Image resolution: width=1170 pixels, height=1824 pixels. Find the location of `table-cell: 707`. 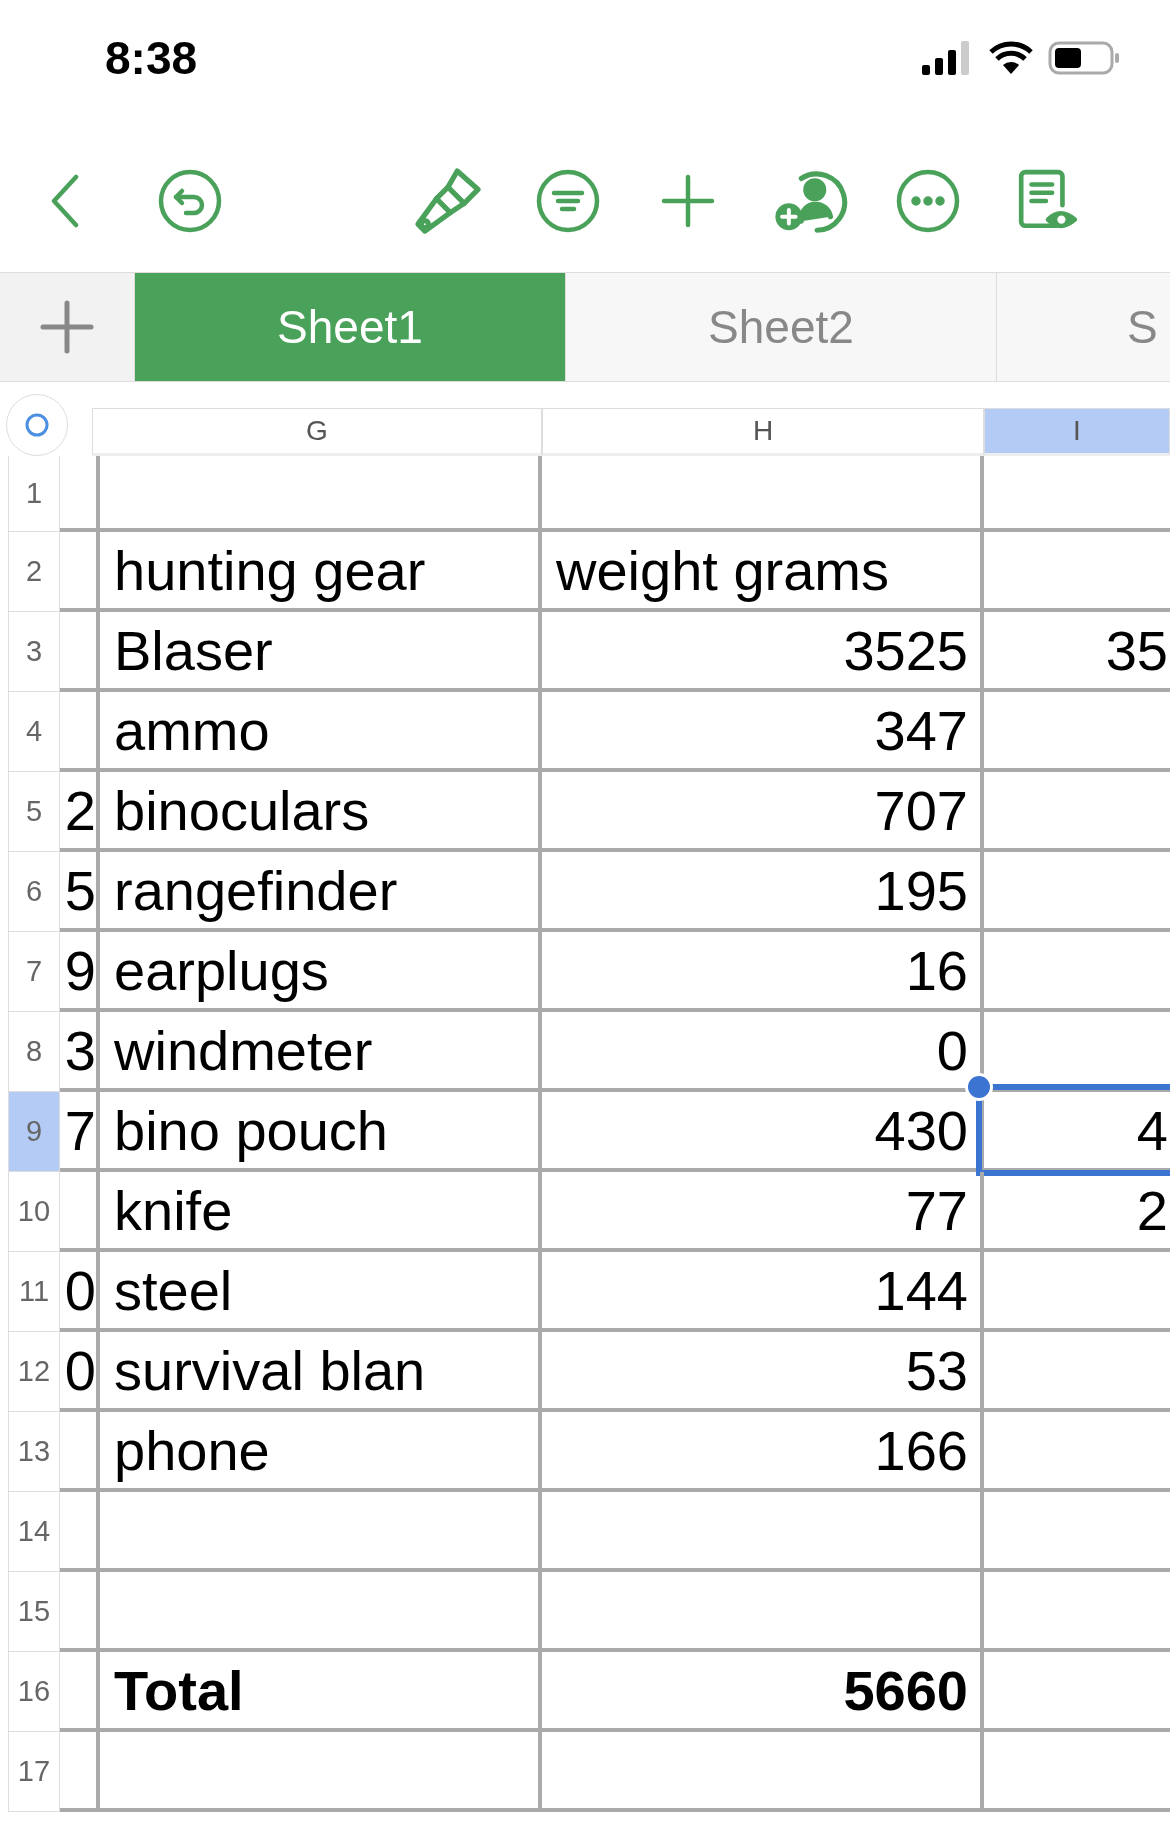

table-cell: 707 is located at coordinates (763, 812).